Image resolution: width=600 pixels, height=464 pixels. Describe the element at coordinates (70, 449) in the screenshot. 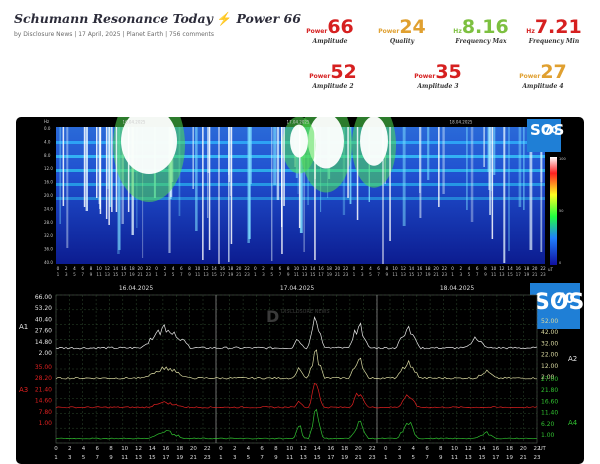

I see `amplitude-hour-tick: 2` at that location.